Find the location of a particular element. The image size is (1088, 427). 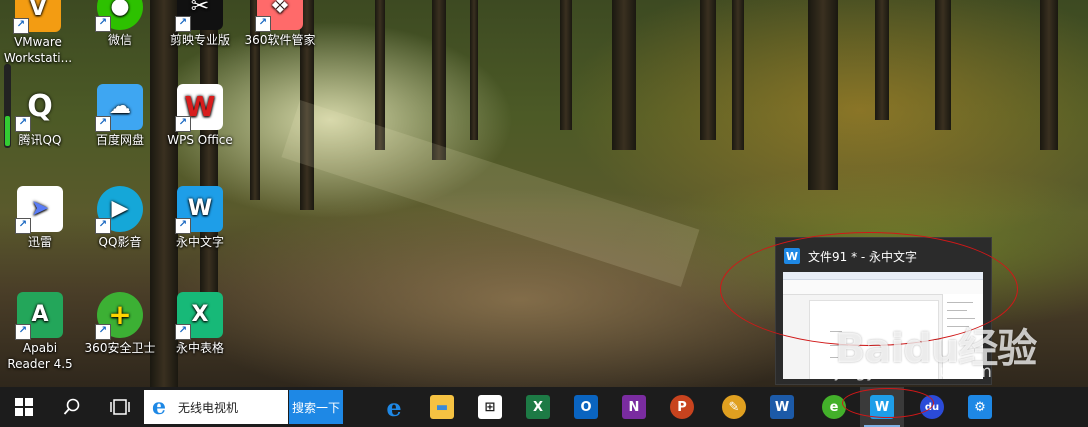

desktop-icon-qq: Q ↗ 腾讯QQ is located at coordinates (40, 116).